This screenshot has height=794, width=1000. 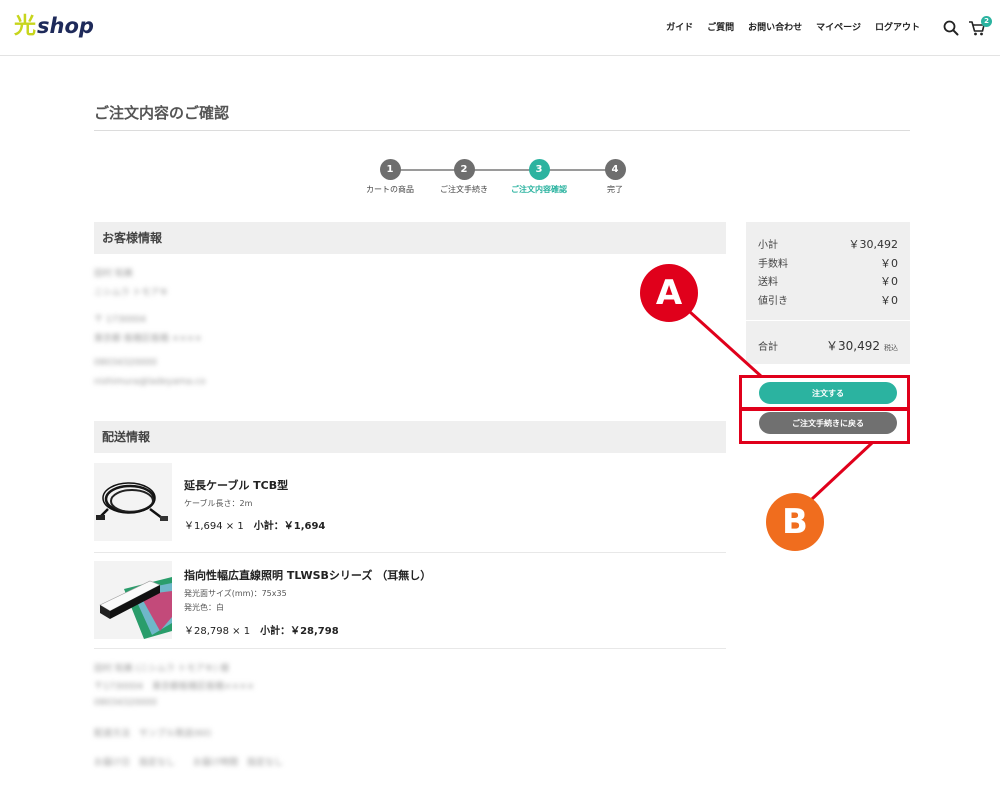 I want to click on summary-label: 送料, so click(x=768, y=282).